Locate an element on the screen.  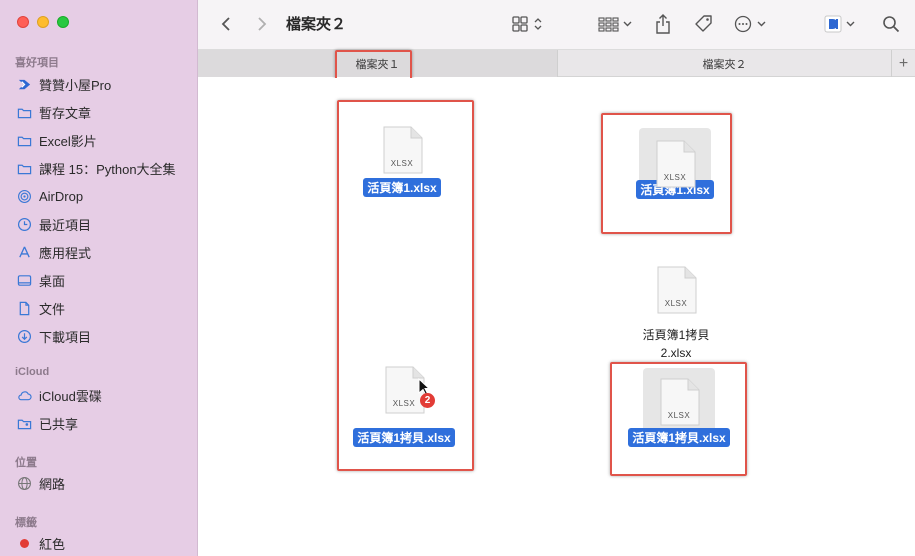
search-button is located at coordinates (891, 24).